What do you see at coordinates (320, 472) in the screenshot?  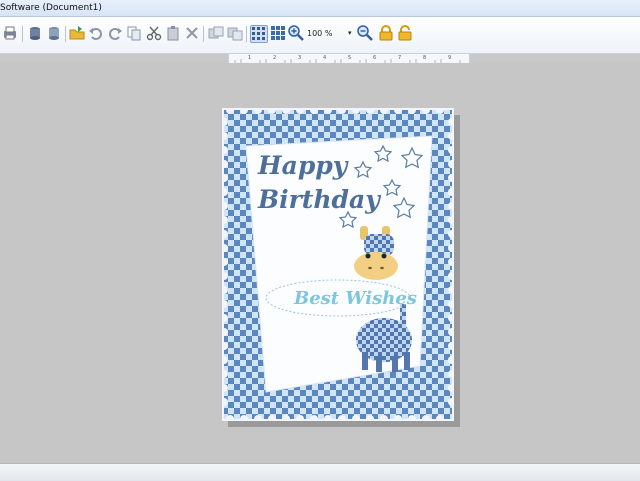 I see `status-bar` at bounding box center [320, 472].